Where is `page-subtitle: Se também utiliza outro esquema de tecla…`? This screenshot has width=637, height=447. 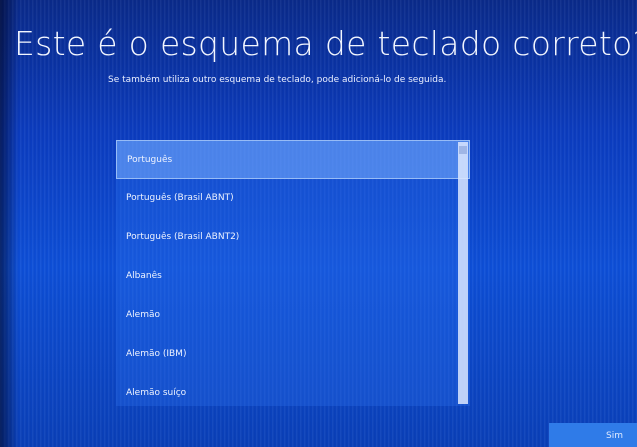
page-subtitle: Se também utiliza outro esquema de tecla… is located at coordinates (277, 80).